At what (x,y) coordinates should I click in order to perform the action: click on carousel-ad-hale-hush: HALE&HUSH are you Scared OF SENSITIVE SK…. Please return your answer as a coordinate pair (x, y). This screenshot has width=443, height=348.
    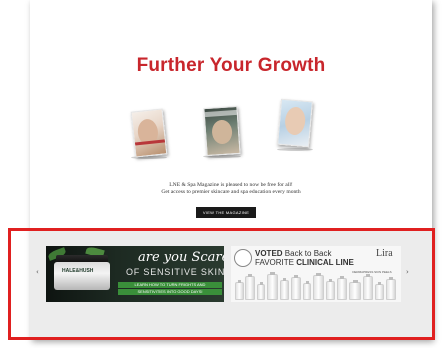
    Looking at the image, I should click on (135, 274).